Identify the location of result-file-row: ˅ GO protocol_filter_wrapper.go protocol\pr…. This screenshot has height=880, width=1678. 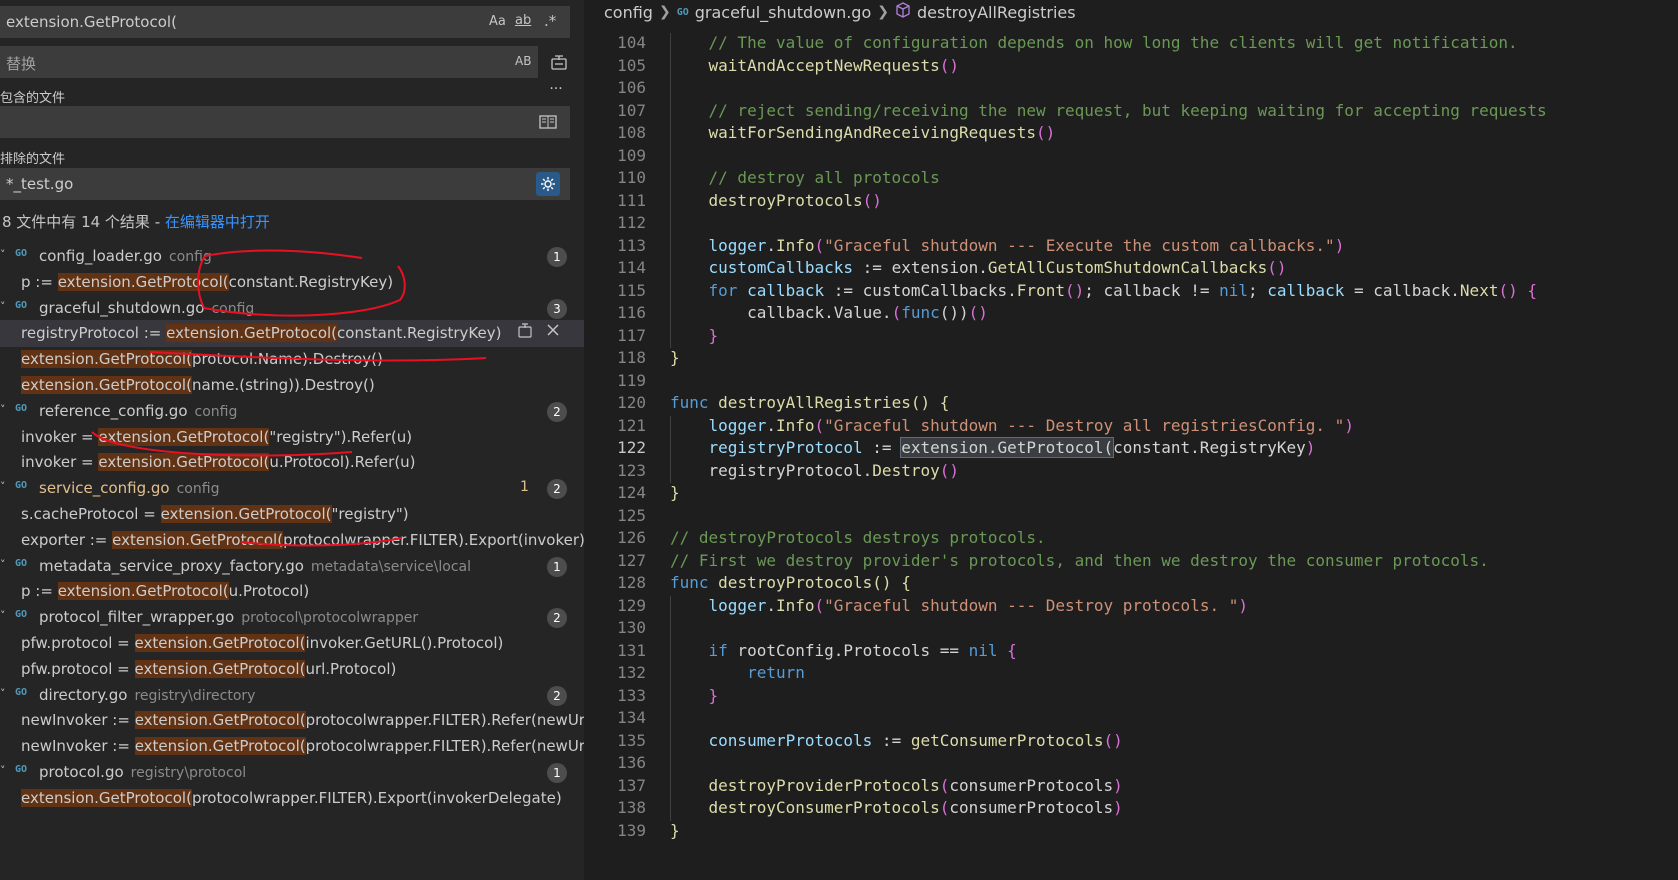
(292, 617).